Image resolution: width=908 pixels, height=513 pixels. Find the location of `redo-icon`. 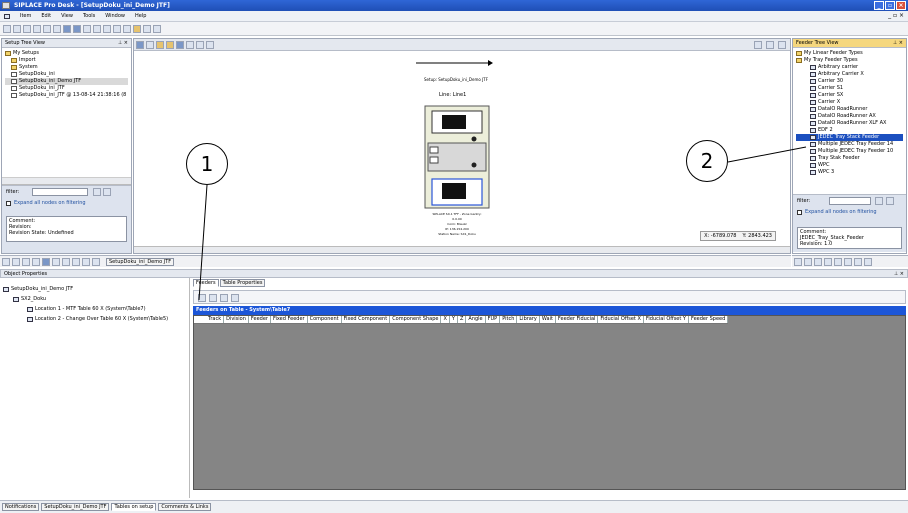

redo-icon is located at coordinates (57, 28).